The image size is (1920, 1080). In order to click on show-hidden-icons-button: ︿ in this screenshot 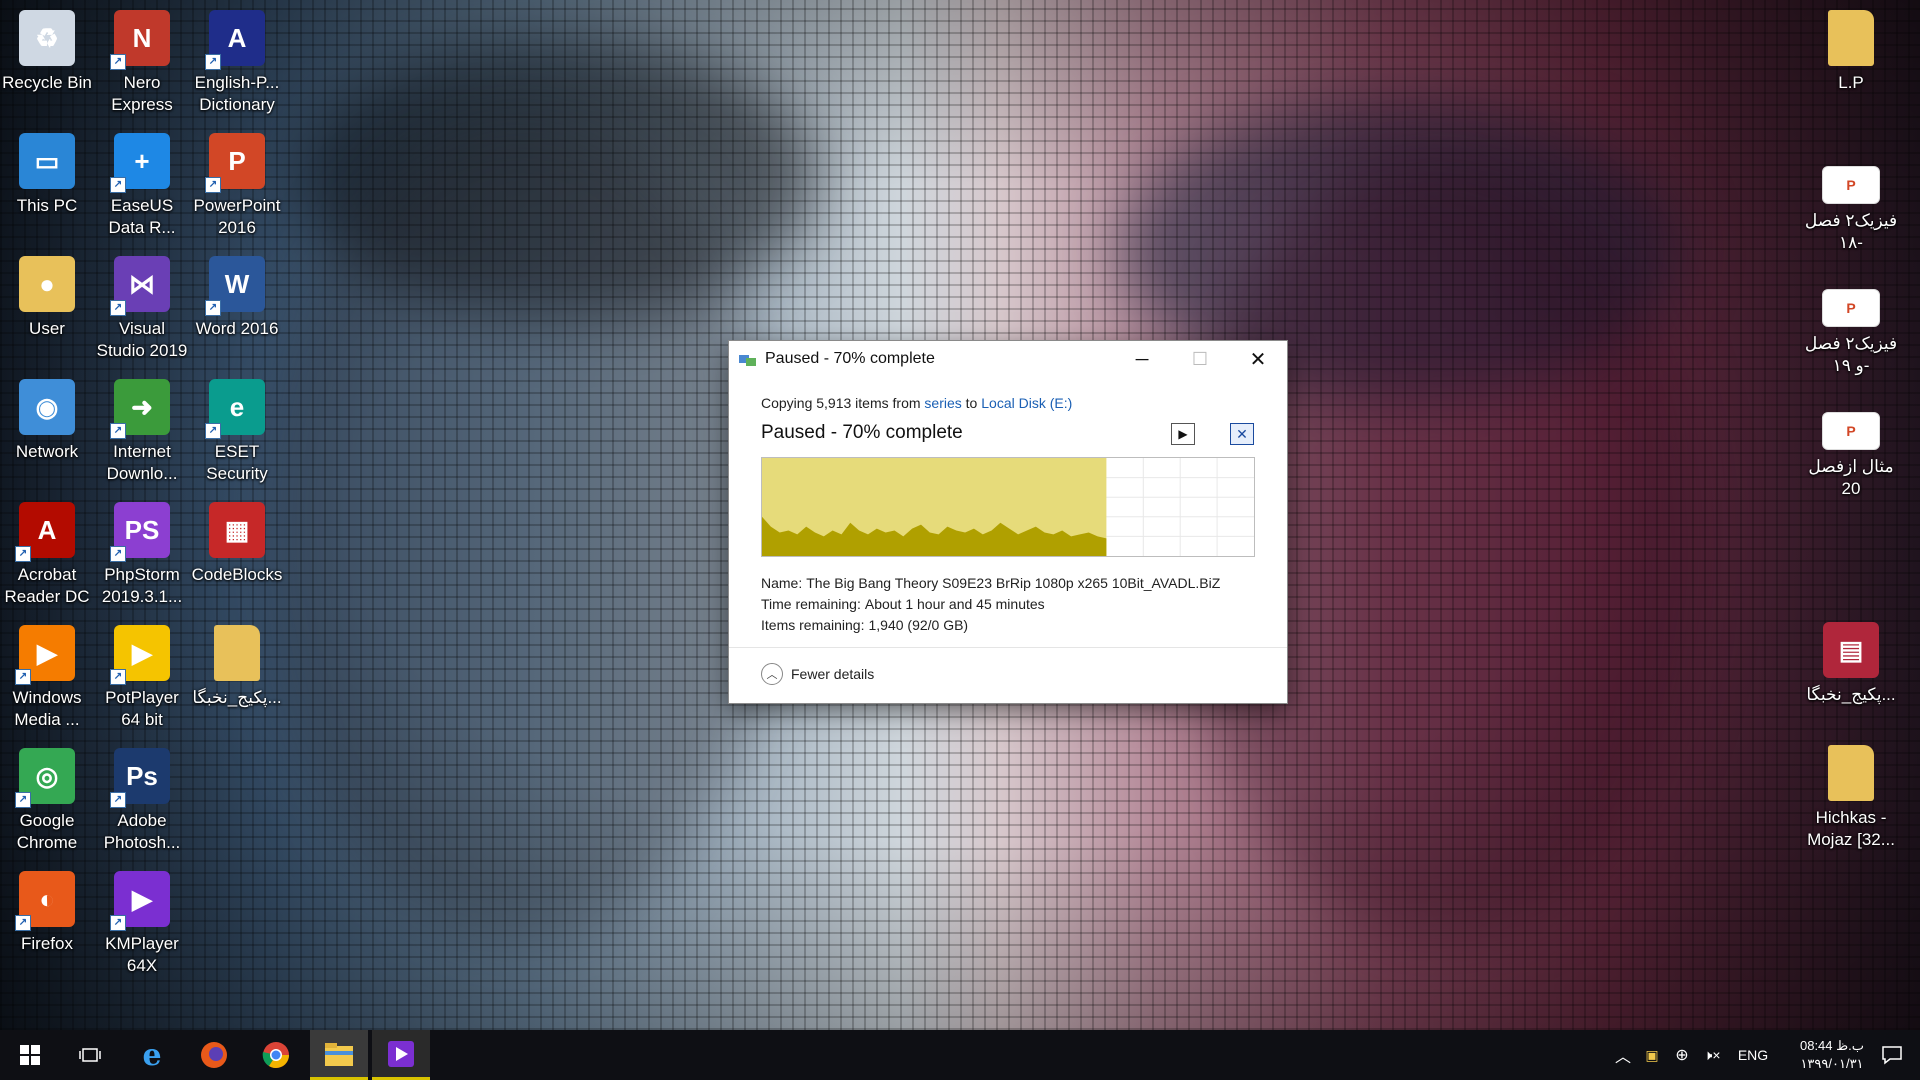, I will do `click(1623, 1055)`.